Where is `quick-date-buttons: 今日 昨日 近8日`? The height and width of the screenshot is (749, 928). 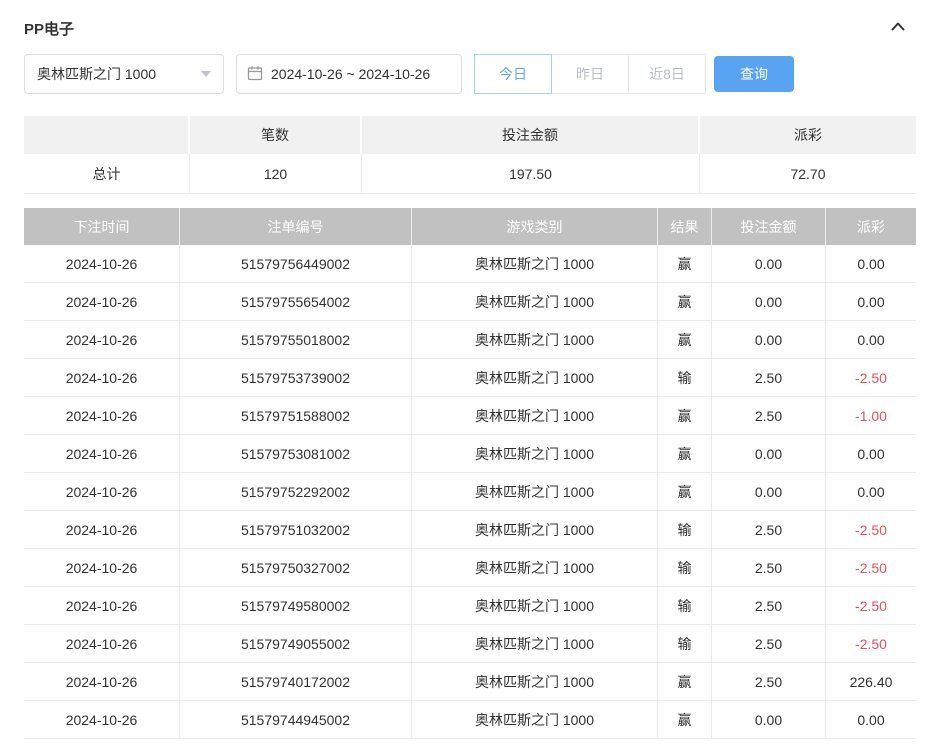
quick-date-buttons: 今日 昨日 近8日 is located at coordinates (590, 74).